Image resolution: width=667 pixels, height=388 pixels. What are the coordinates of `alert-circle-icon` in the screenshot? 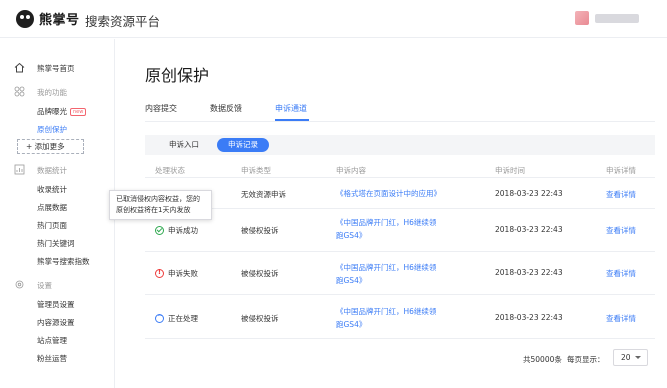 It's located at (159, 273).